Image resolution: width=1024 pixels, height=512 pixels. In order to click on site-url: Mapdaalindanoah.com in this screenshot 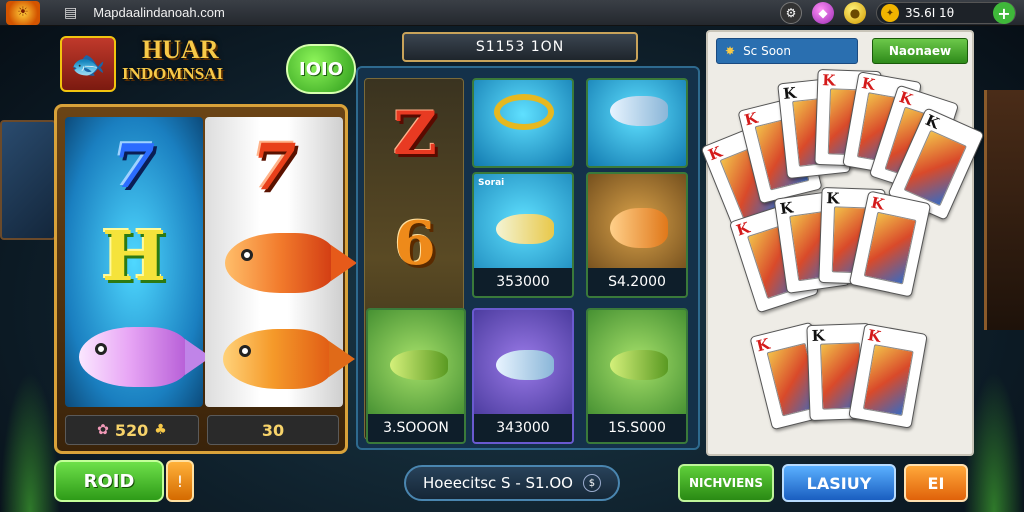, I will do `click(159, 12)`.